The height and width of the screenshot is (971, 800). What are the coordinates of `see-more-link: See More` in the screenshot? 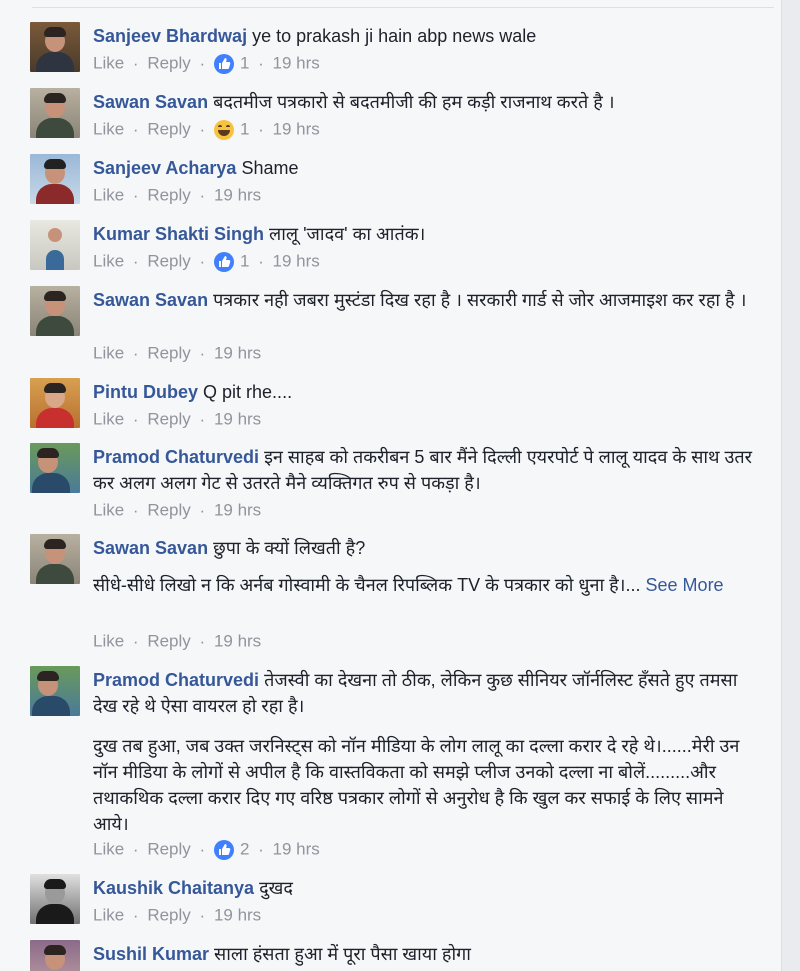 It's located at (685, 585).